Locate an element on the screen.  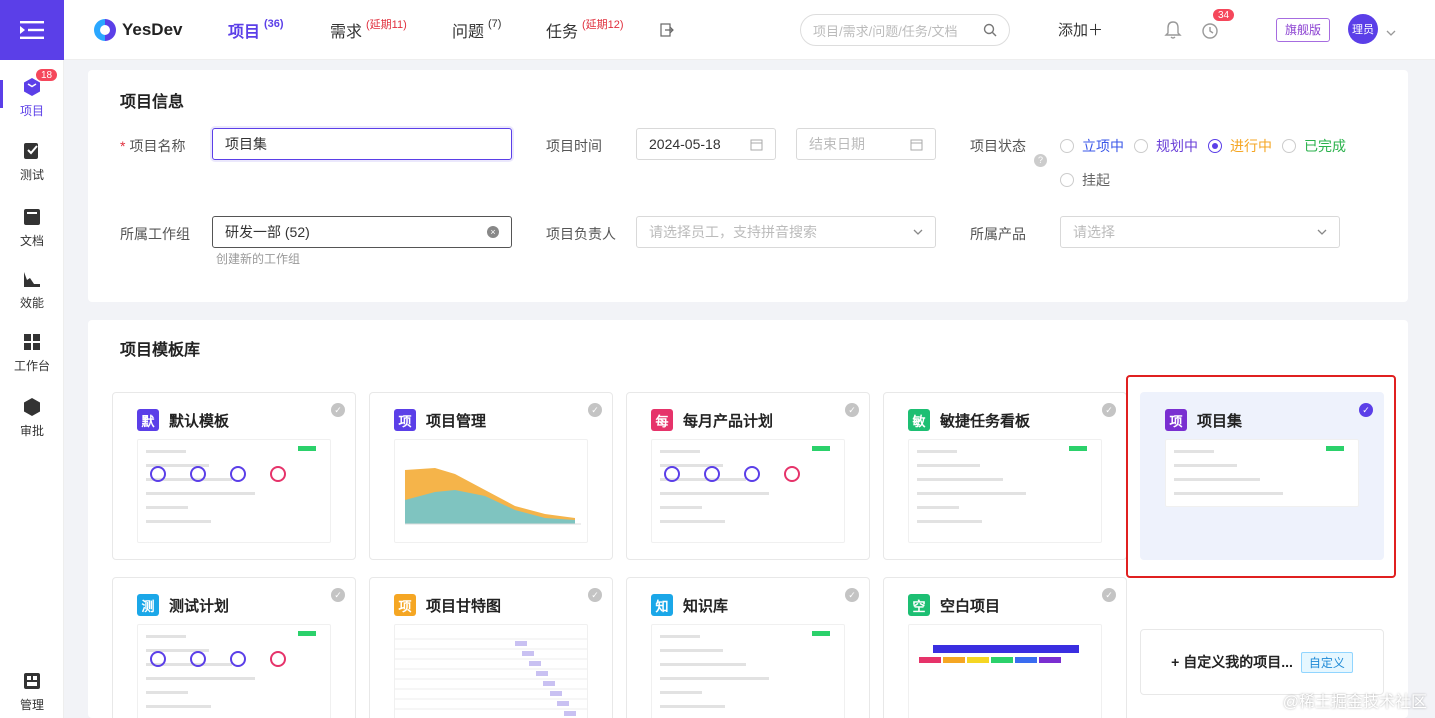
clear-icon: × is located at coordinates (493, 232).